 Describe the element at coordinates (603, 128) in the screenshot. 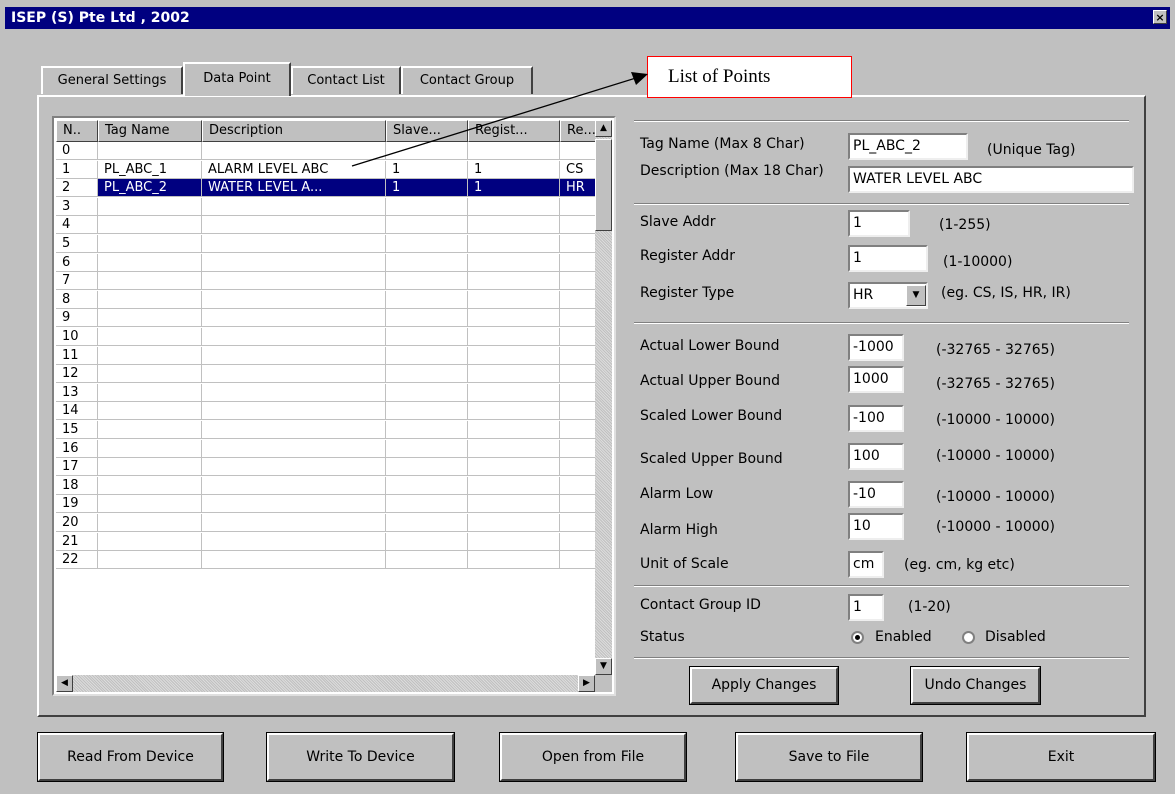

I see `scroll-up-icon: ▲` at that location.